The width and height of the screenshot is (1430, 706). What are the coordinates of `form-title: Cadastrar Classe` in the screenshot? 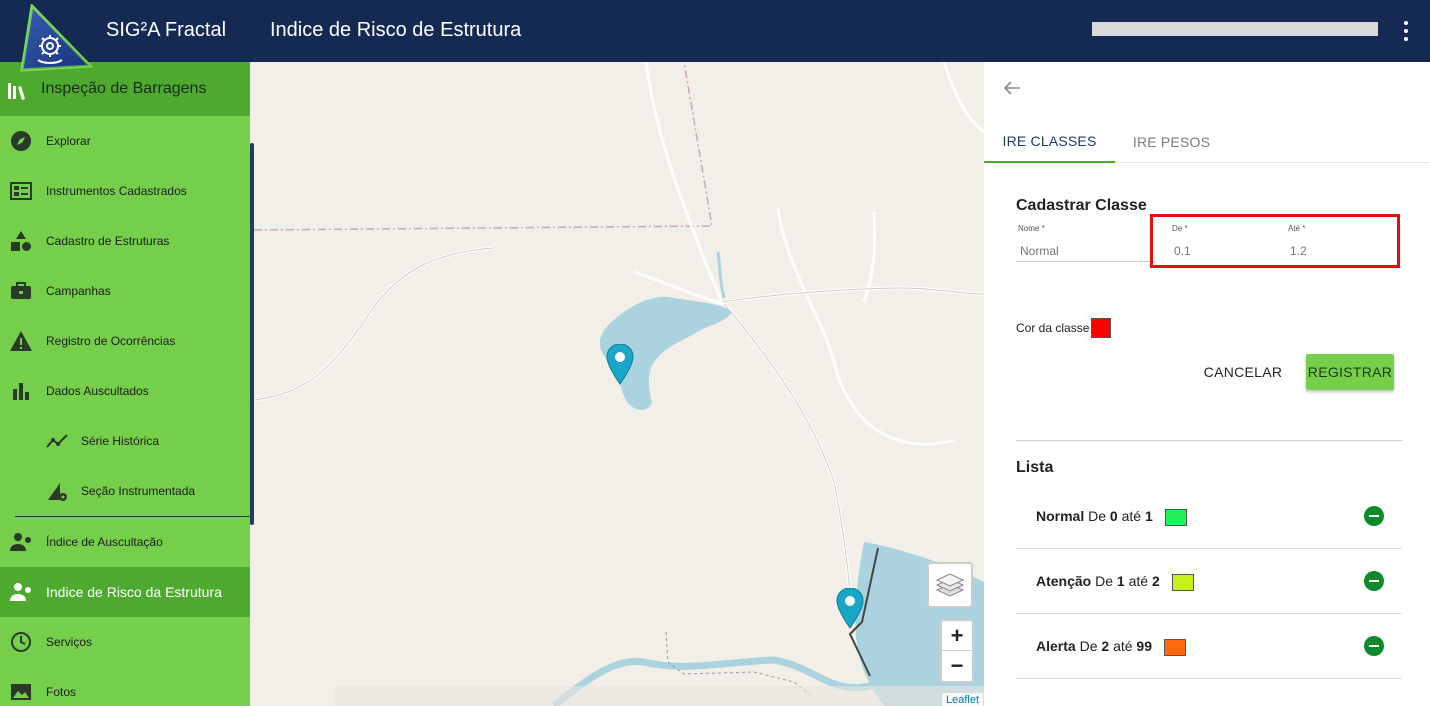 It's located at (1081, 205).